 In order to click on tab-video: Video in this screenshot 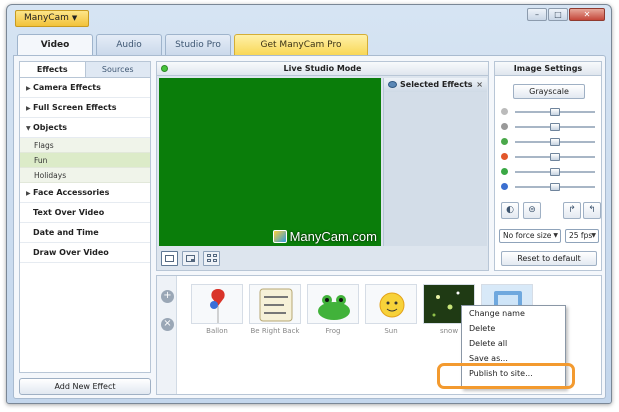, I will do `click(55, 45)`.